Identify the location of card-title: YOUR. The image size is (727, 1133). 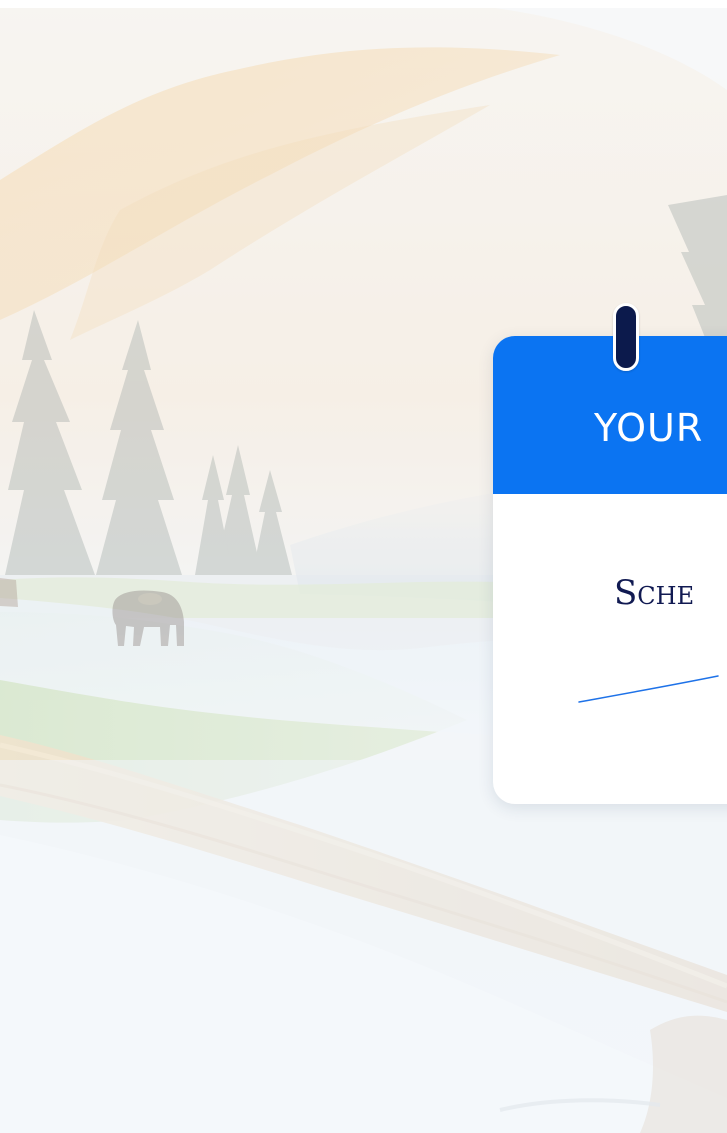
(649, 428).